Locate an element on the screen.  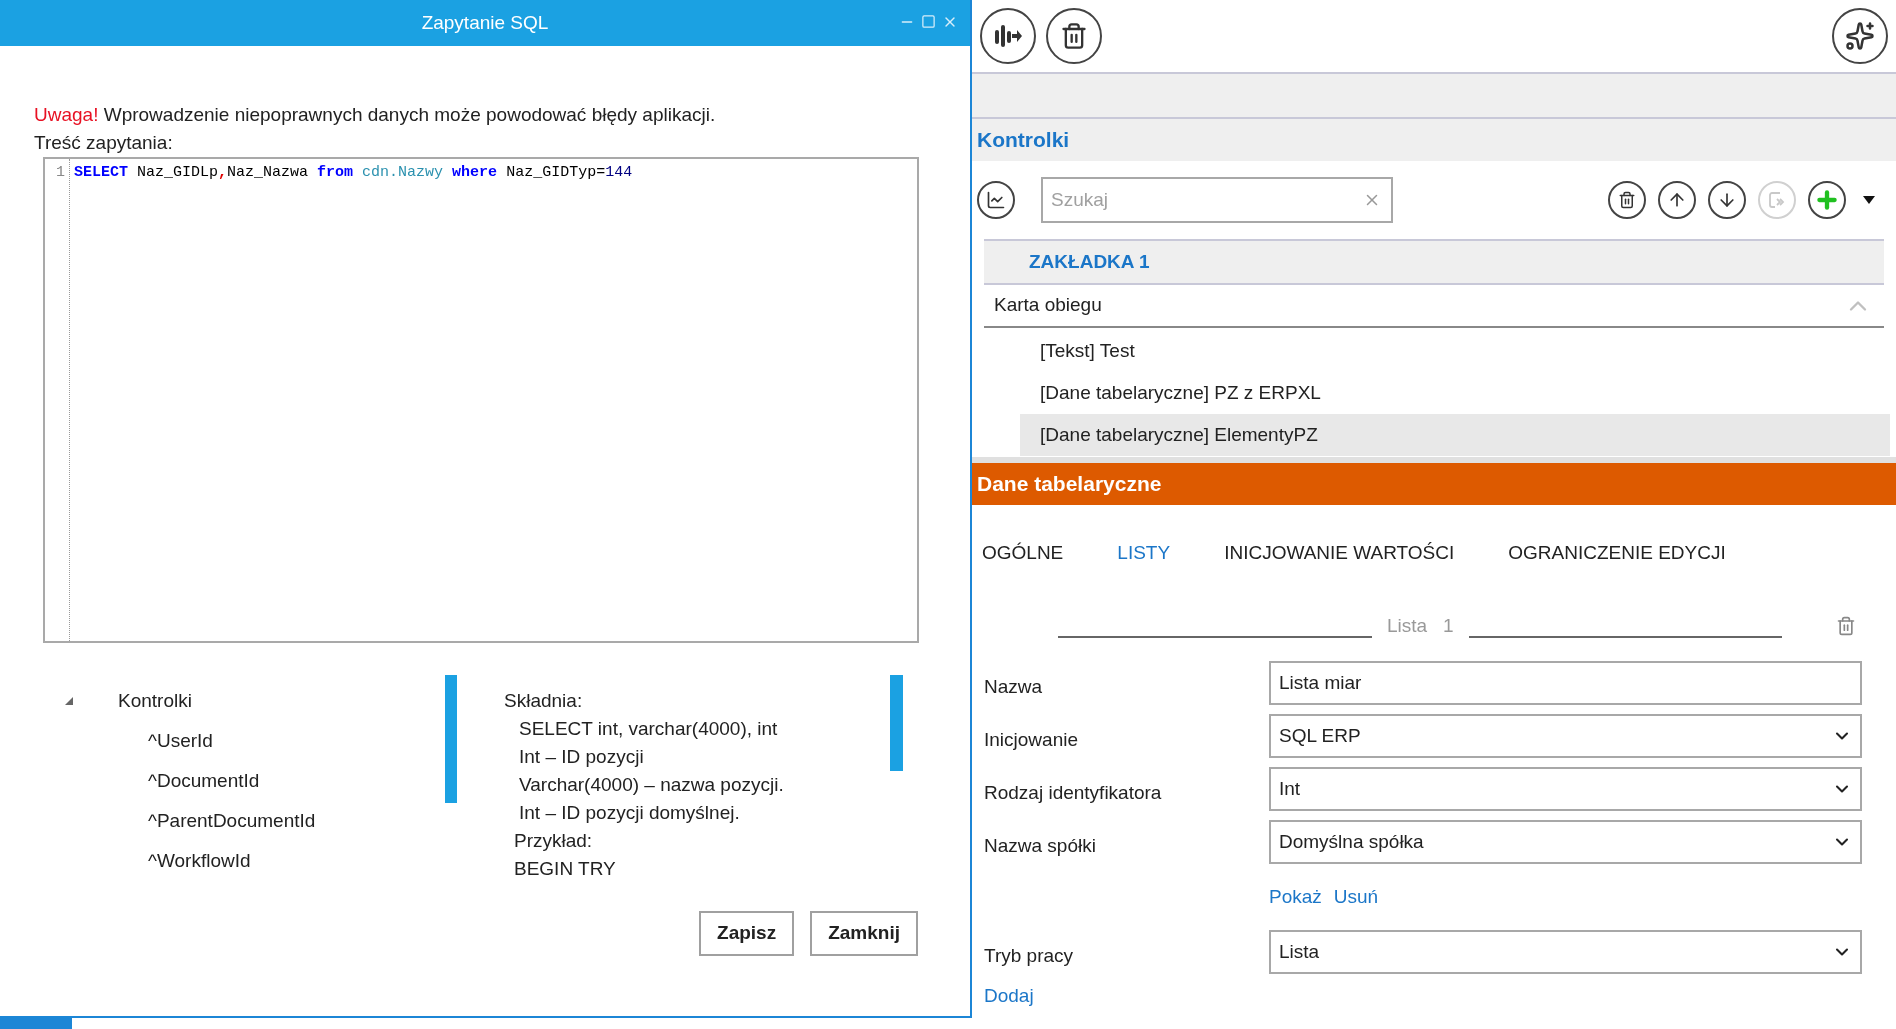
close-button: Zamknij is located at coordinates (864, 933).